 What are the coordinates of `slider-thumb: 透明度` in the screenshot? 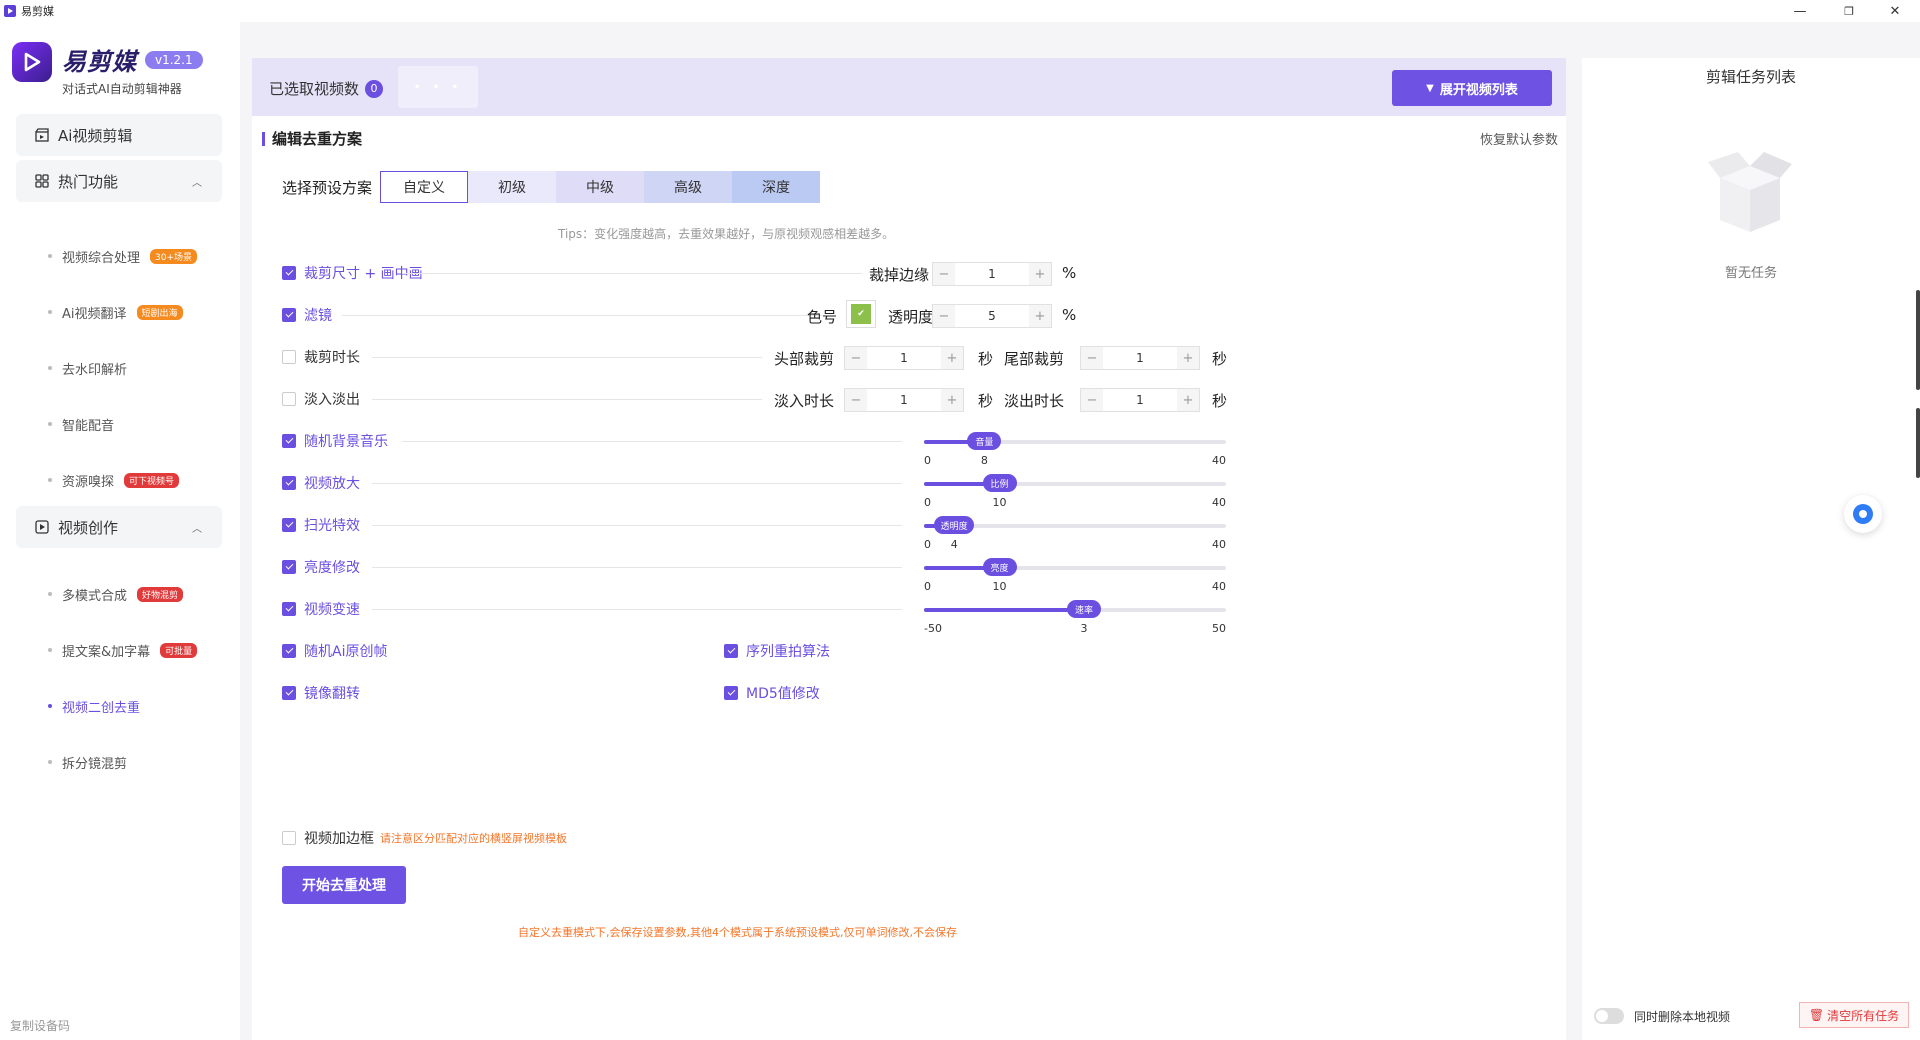 It's located at (954, 525).